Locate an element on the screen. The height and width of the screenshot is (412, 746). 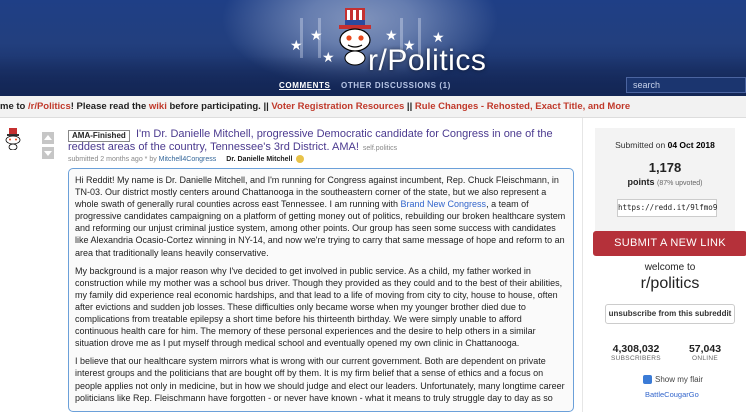
downvote-arrow is located at coordinates (48, 153).